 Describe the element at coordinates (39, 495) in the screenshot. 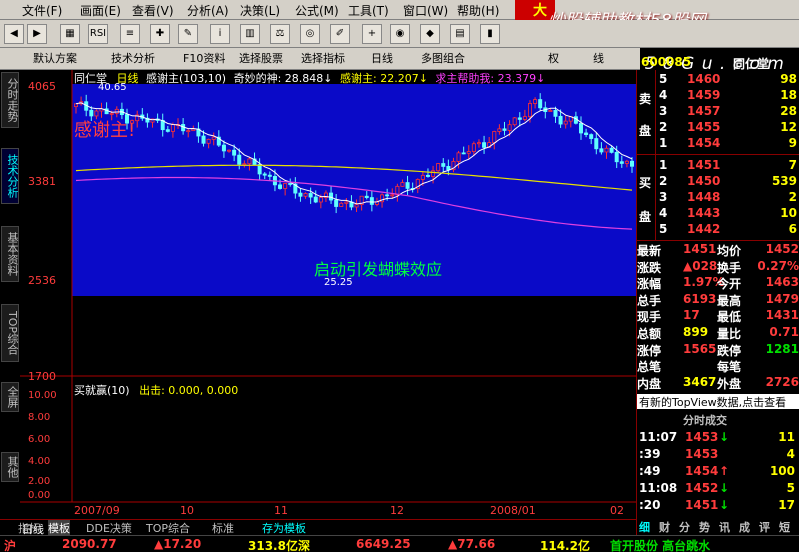

I see `sub-tick-6: 0.00` at that location.